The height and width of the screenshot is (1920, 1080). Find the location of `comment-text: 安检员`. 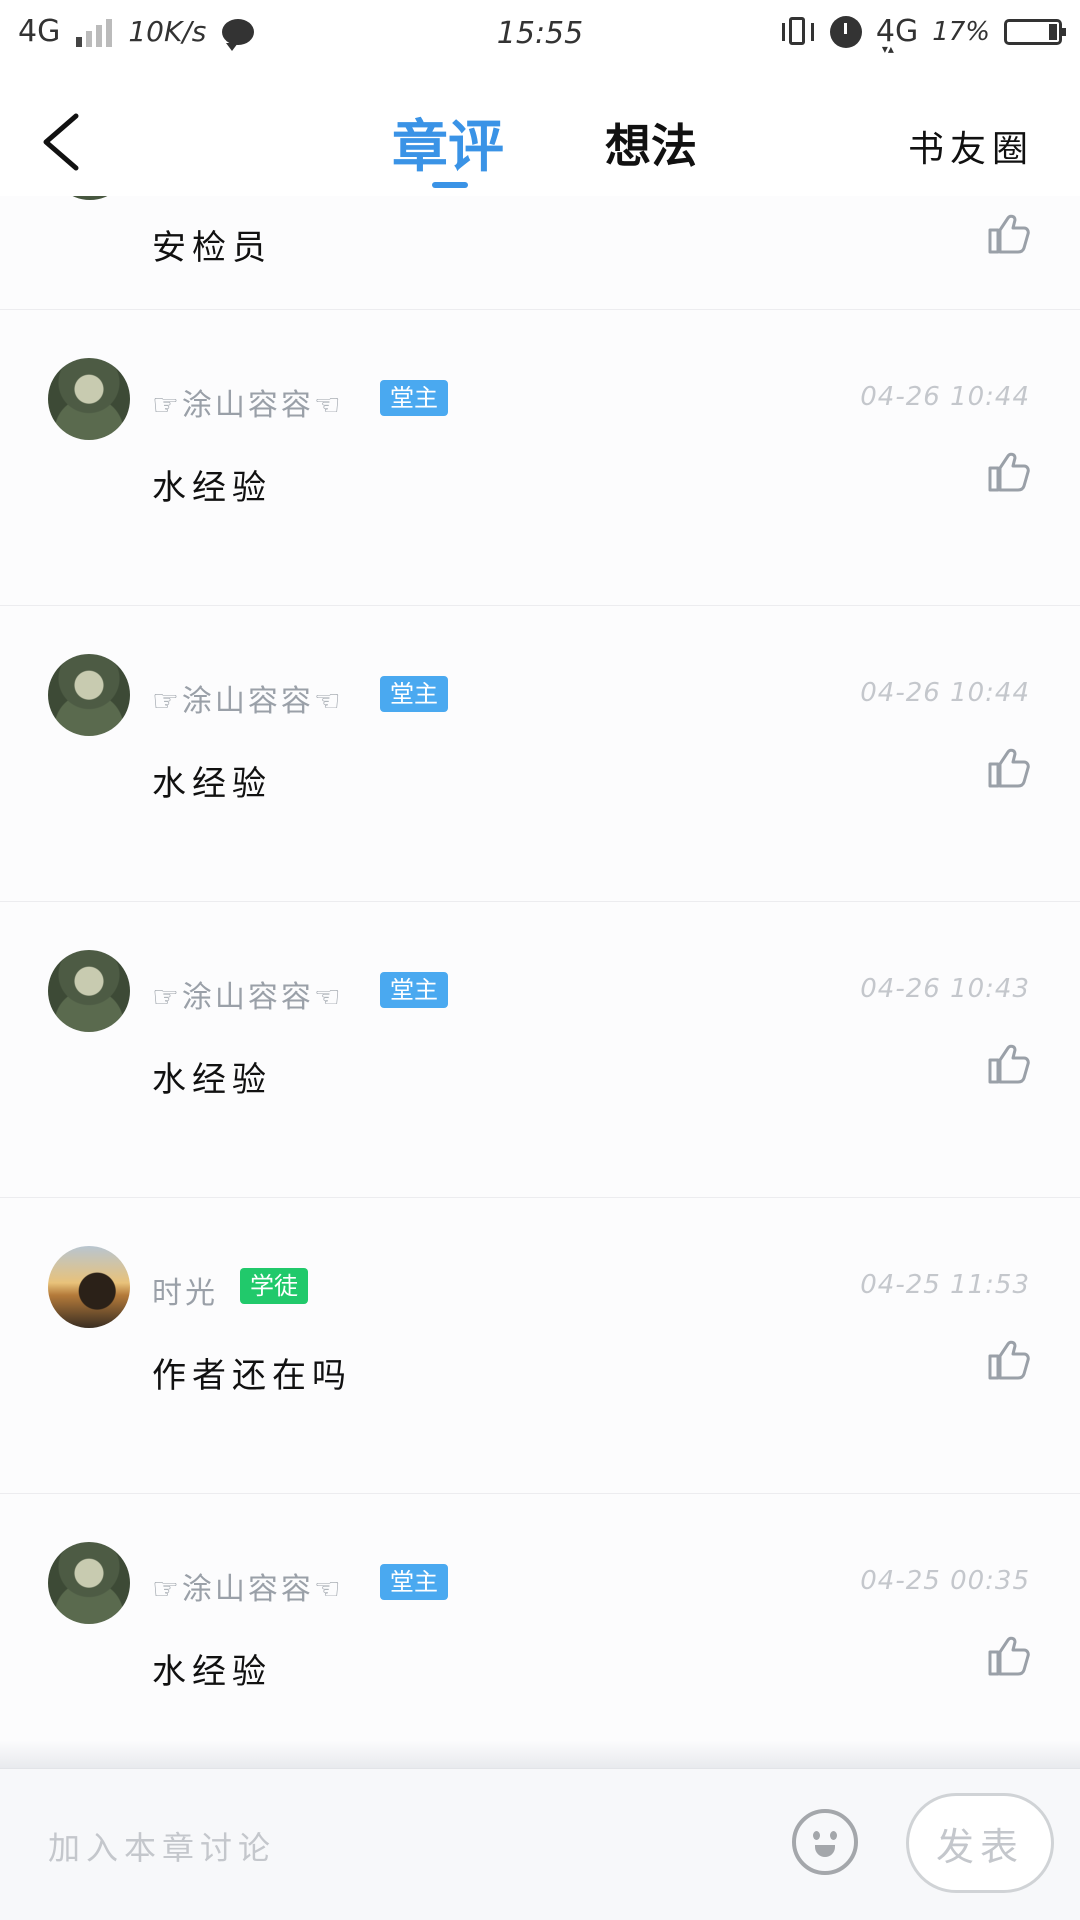

comment-text: 安检员 is located at coordinates (212, 248).